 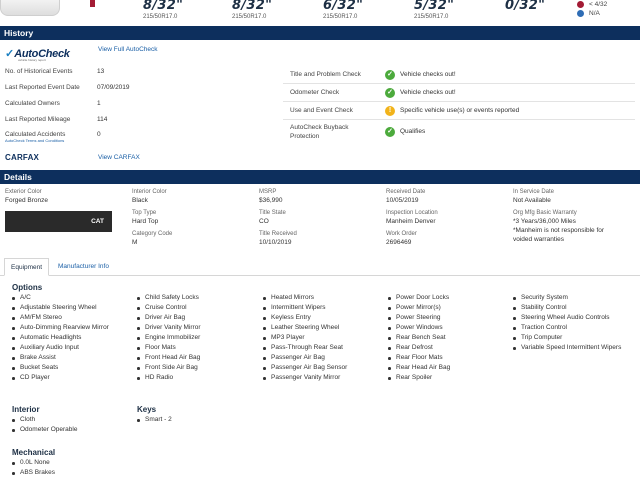 What do you see at coordinates (544, 221) in the screenshot?
I see `warranty-line: *3 Years/36,000 Miles` at bounding box center [544, 221].